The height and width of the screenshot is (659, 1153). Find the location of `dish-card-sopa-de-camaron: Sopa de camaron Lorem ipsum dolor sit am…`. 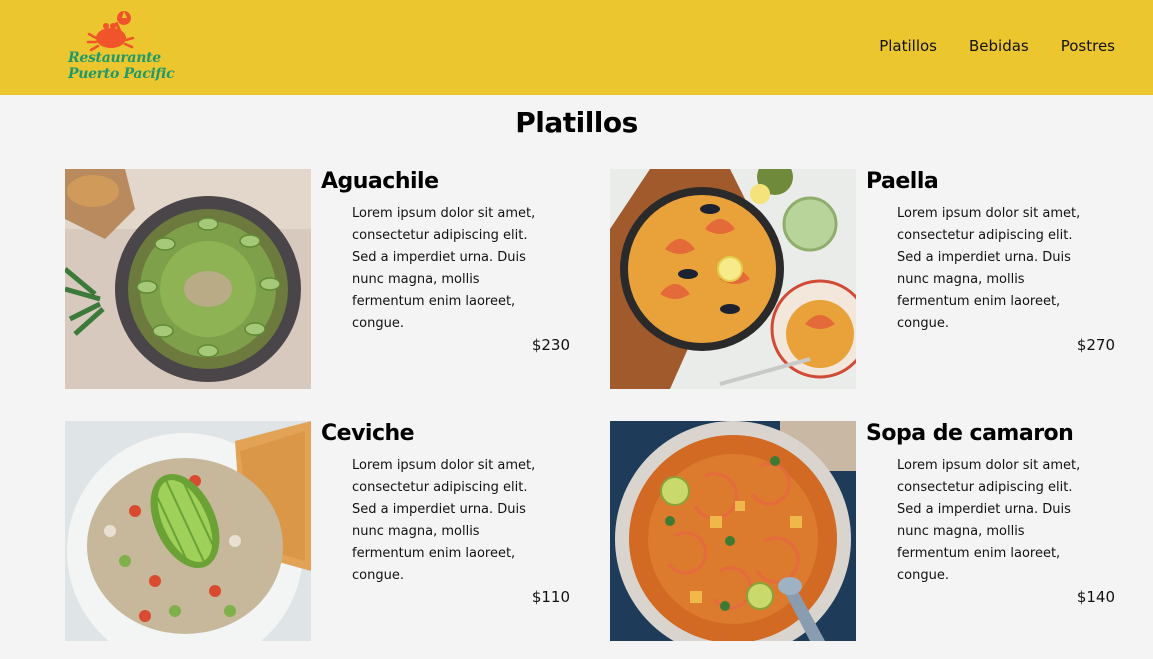

dish-card-sopa-de-camaron: Sopa de camaron Lorem ipsum dolor sit am… is located at coordinates (862, 531).